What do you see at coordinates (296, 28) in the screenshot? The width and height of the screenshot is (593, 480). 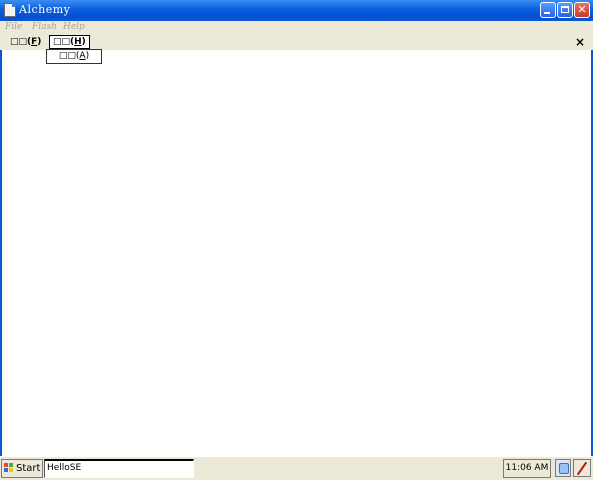 I see `native-menubar: File Flash Help` at bounding box center [296, 28].